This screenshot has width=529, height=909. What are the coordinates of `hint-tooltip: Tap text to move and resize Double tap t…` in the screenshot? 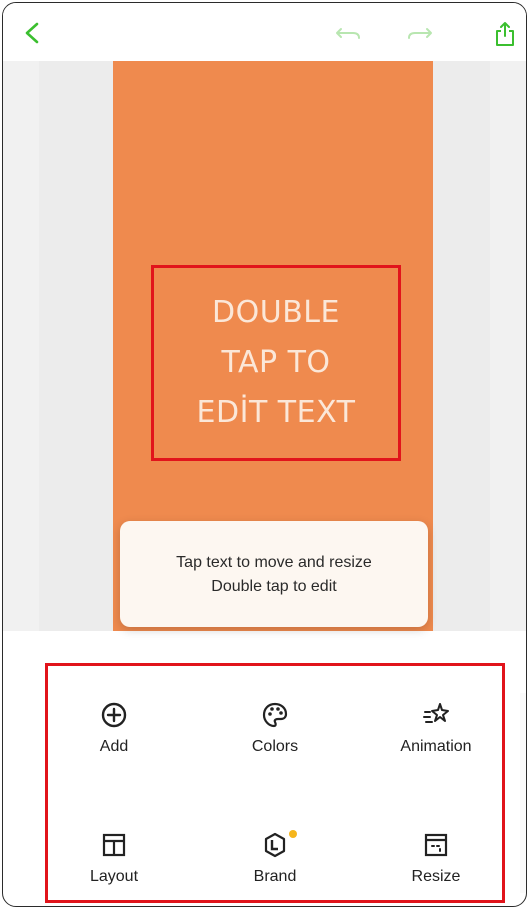 It's located at (274, 574).